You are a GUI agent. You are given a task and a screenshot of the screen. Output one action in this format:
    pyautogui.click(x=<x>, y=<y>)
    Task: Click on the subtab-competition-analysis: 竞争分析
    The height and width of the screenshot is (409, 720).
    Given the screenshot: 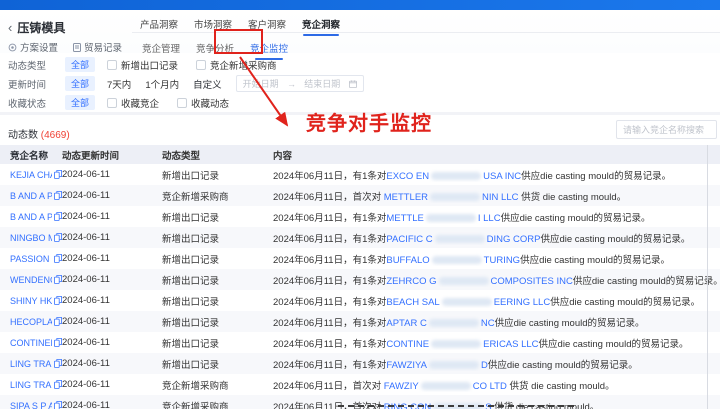 What is the action you would take?
    pyautogui.click(x=215, y=49)
    